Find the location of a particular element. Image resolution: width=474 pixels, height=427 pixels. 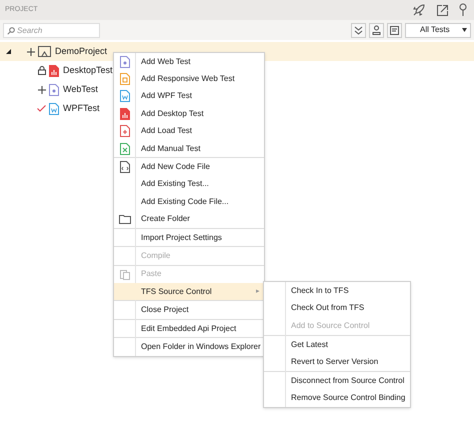

menu-item: Get Latest is located at coordinates (337, 345).